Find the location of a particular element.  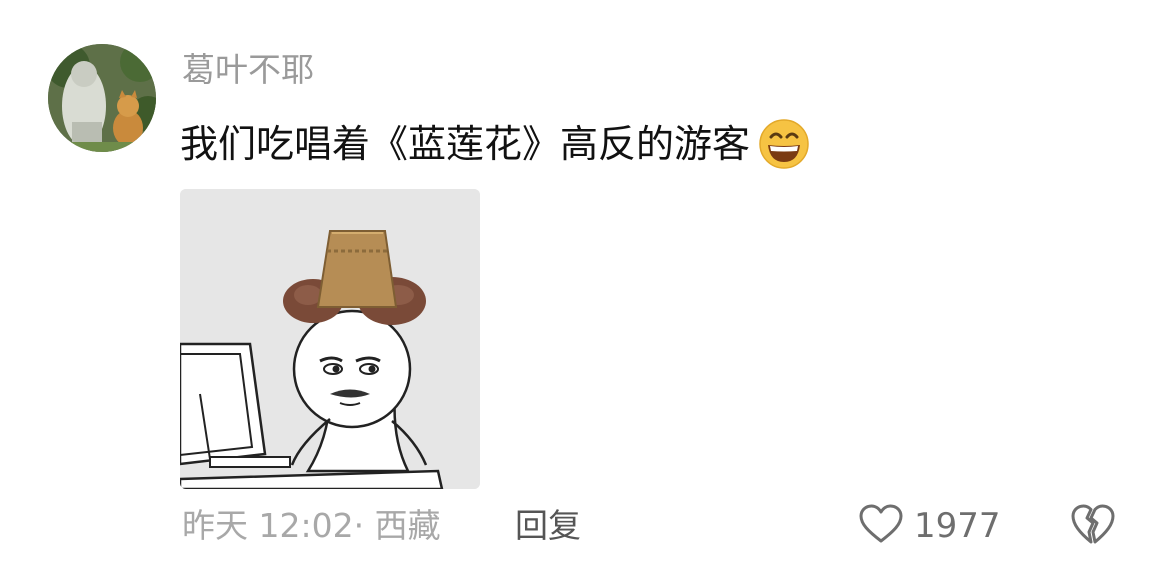

comment-image is located at coordinates (330, 339).